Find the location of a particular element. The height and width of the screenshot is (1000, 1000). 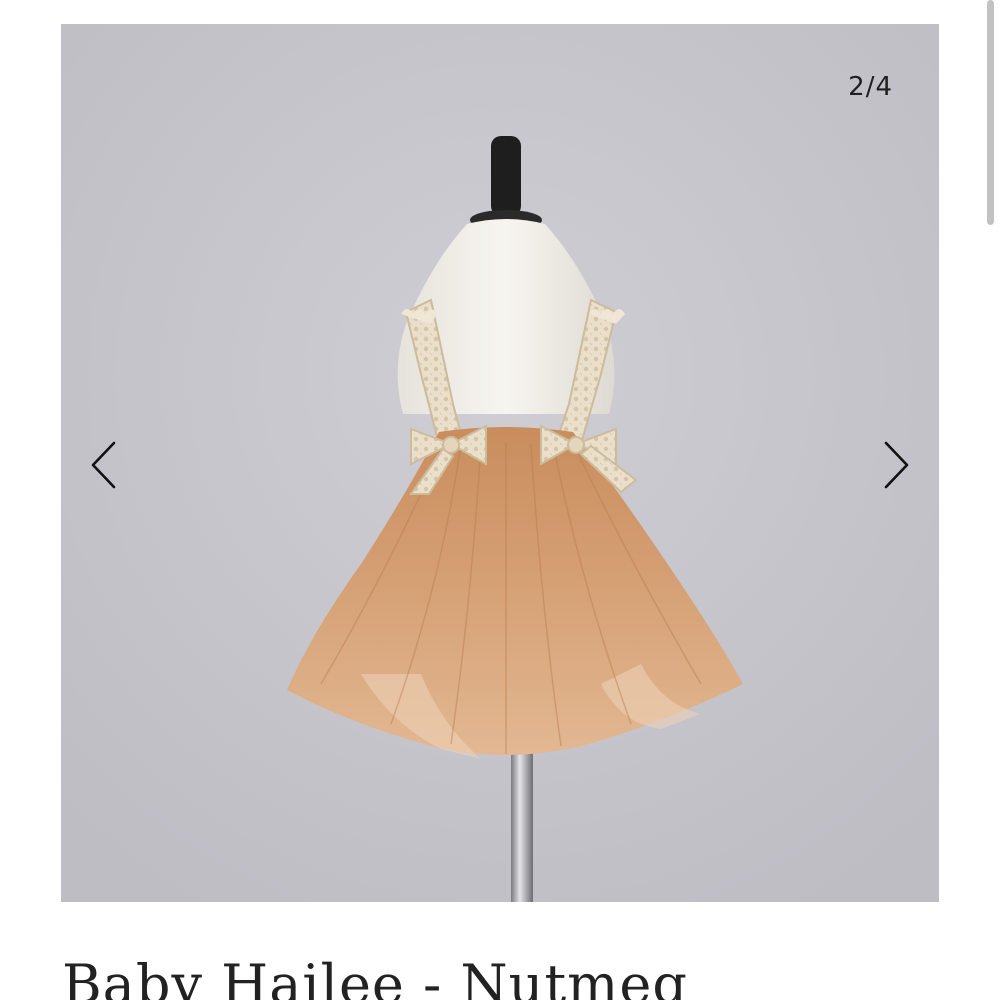

chevron-left-icon is located at coordinates (103, 465).